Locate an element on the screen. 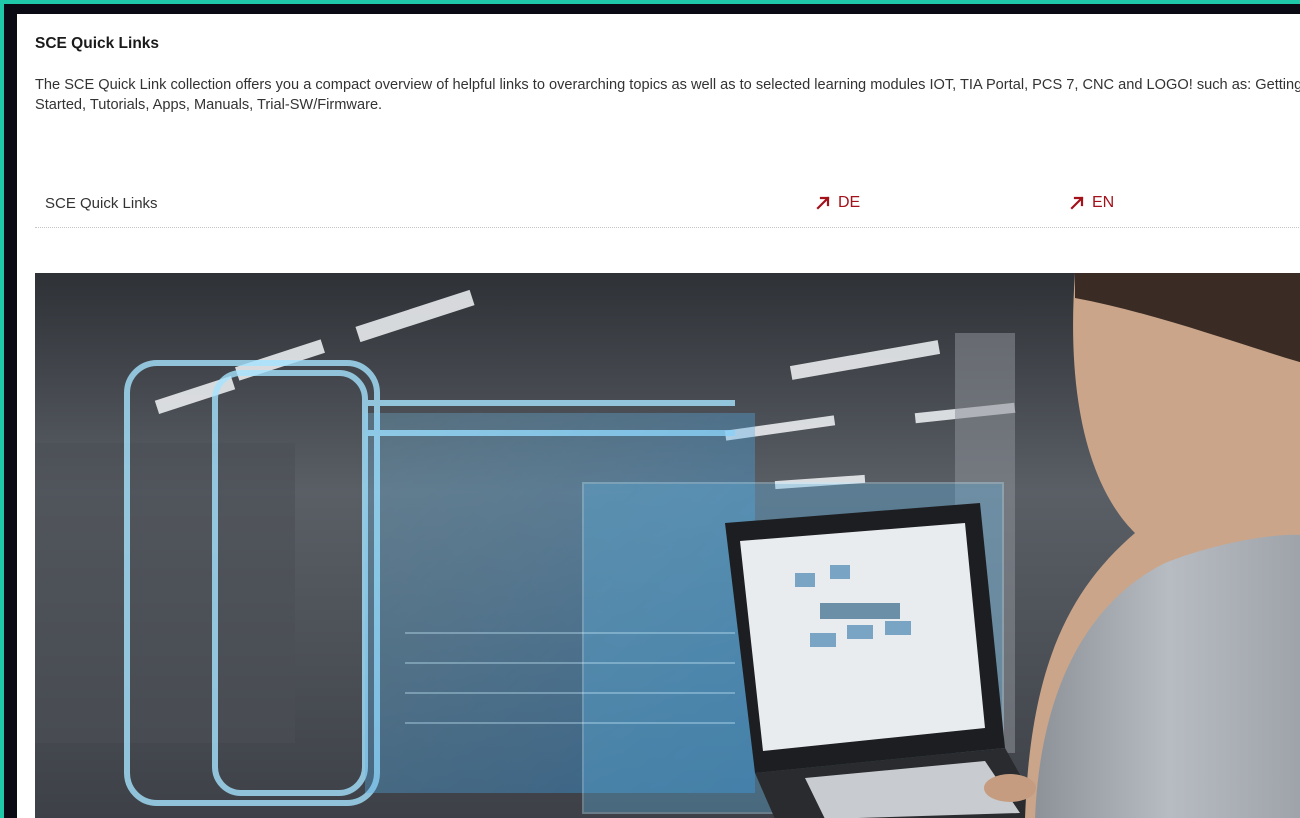  section-title: SCE Quick Links is located at coordinates (97, 43).